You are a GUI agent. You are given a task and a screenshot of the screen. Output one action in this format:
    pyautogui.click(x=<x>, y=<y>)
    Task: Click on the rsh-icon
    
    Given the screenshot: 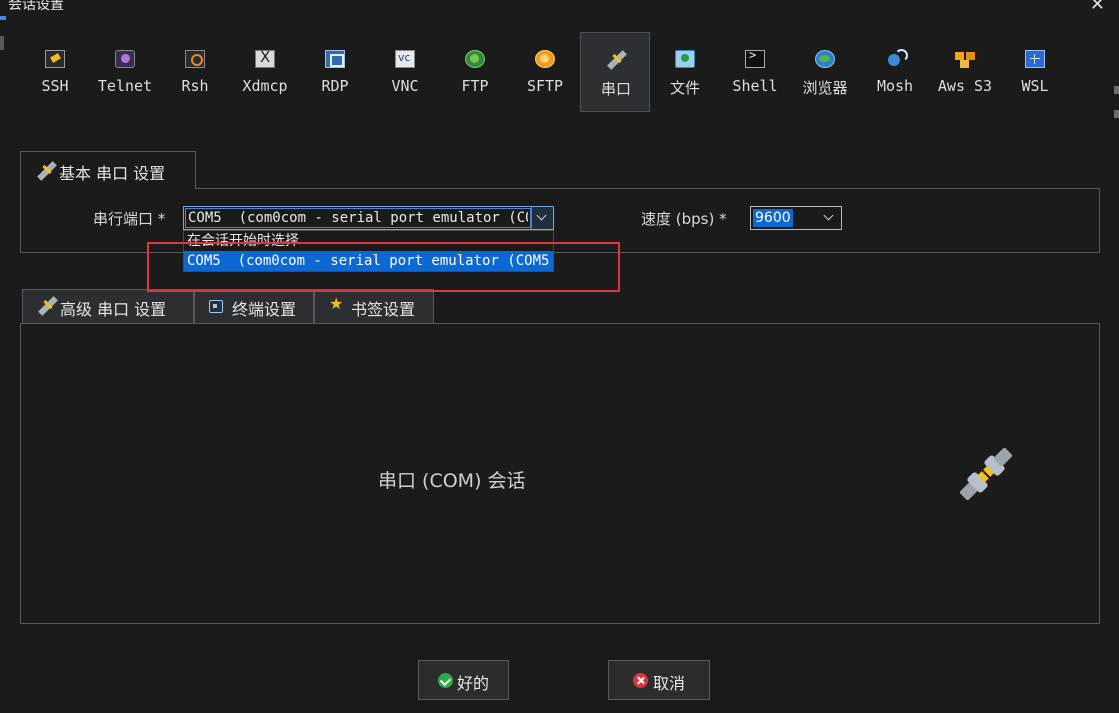 What is the action you would take?
    pyautogui.click(x=195, y=59)
    